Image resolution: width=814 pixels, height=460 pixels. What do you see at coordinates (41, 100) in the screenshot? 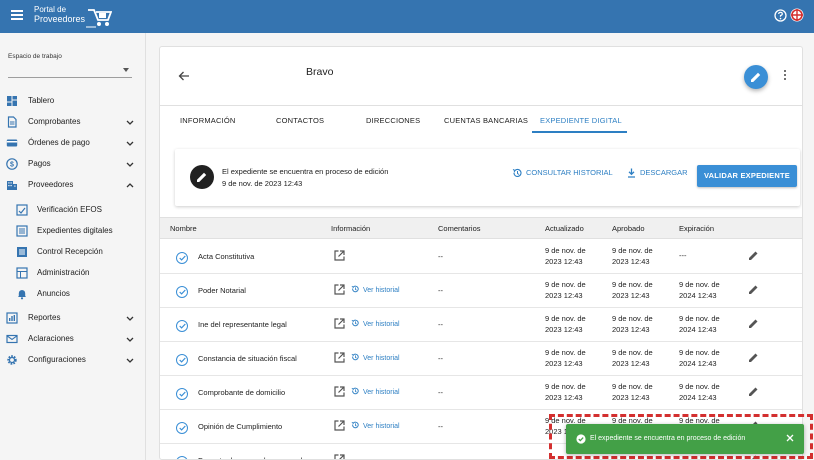
I see `sidebar-item-label: Tablero` at bounding box center [41, 100].